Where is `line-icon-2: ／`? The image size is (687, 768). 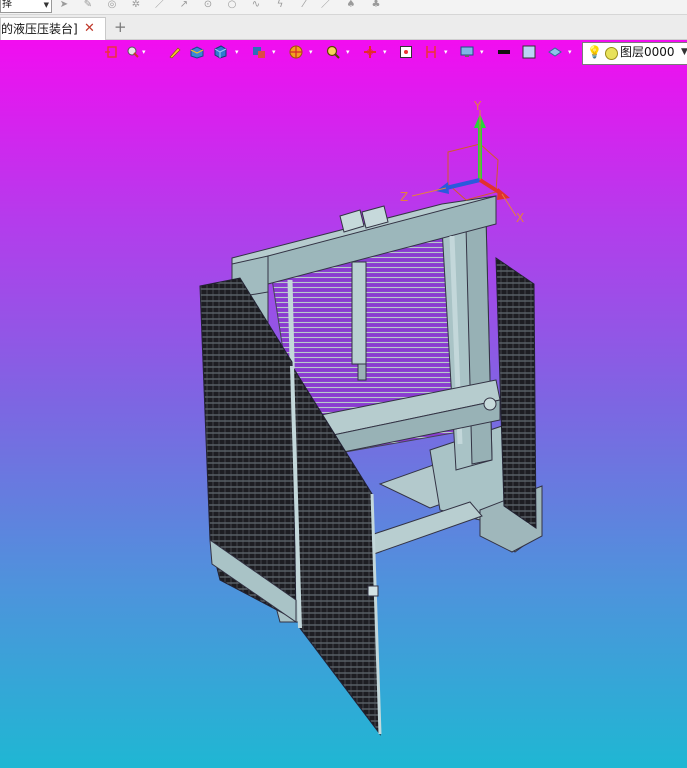
line-icon-2: ／ is located at coordinates (326, 5).